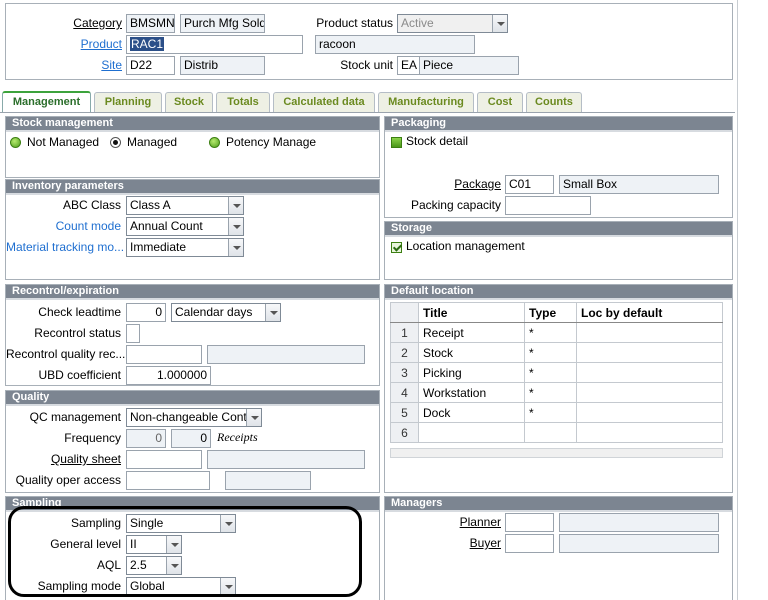 The image size is (768, 600). Describe the element at coordinates (556, 453) in the screenshot. I see `table-horizontal-scrollbar` at that location.